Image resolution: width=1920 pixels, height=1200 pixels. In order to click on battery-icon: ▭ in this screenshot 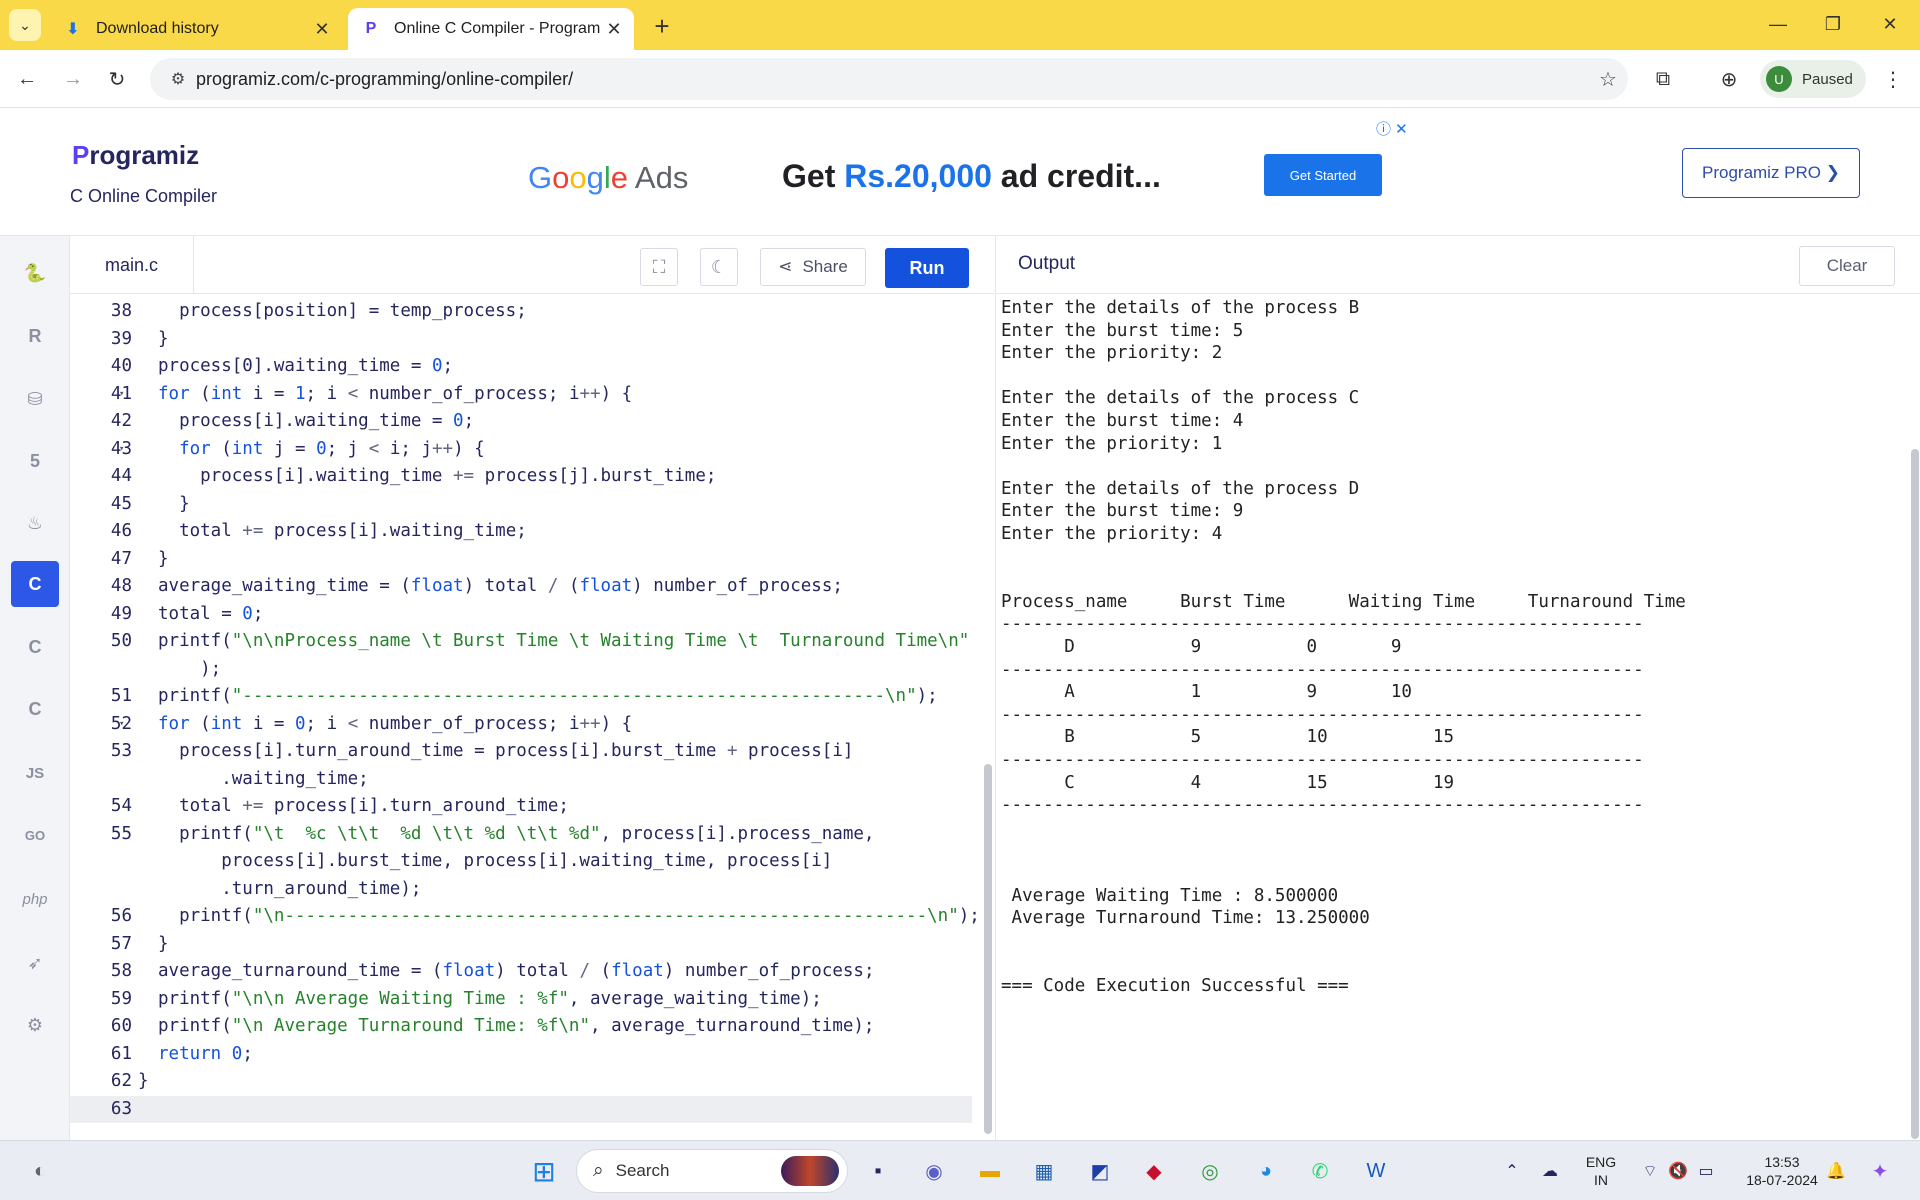, I will do `click(1706, 1171)`.